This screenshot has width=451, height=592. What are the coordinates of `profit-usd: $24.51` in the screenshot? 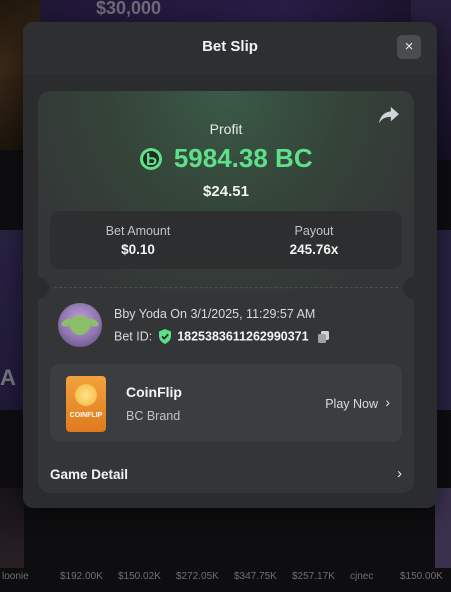 It's located at (226, 191).